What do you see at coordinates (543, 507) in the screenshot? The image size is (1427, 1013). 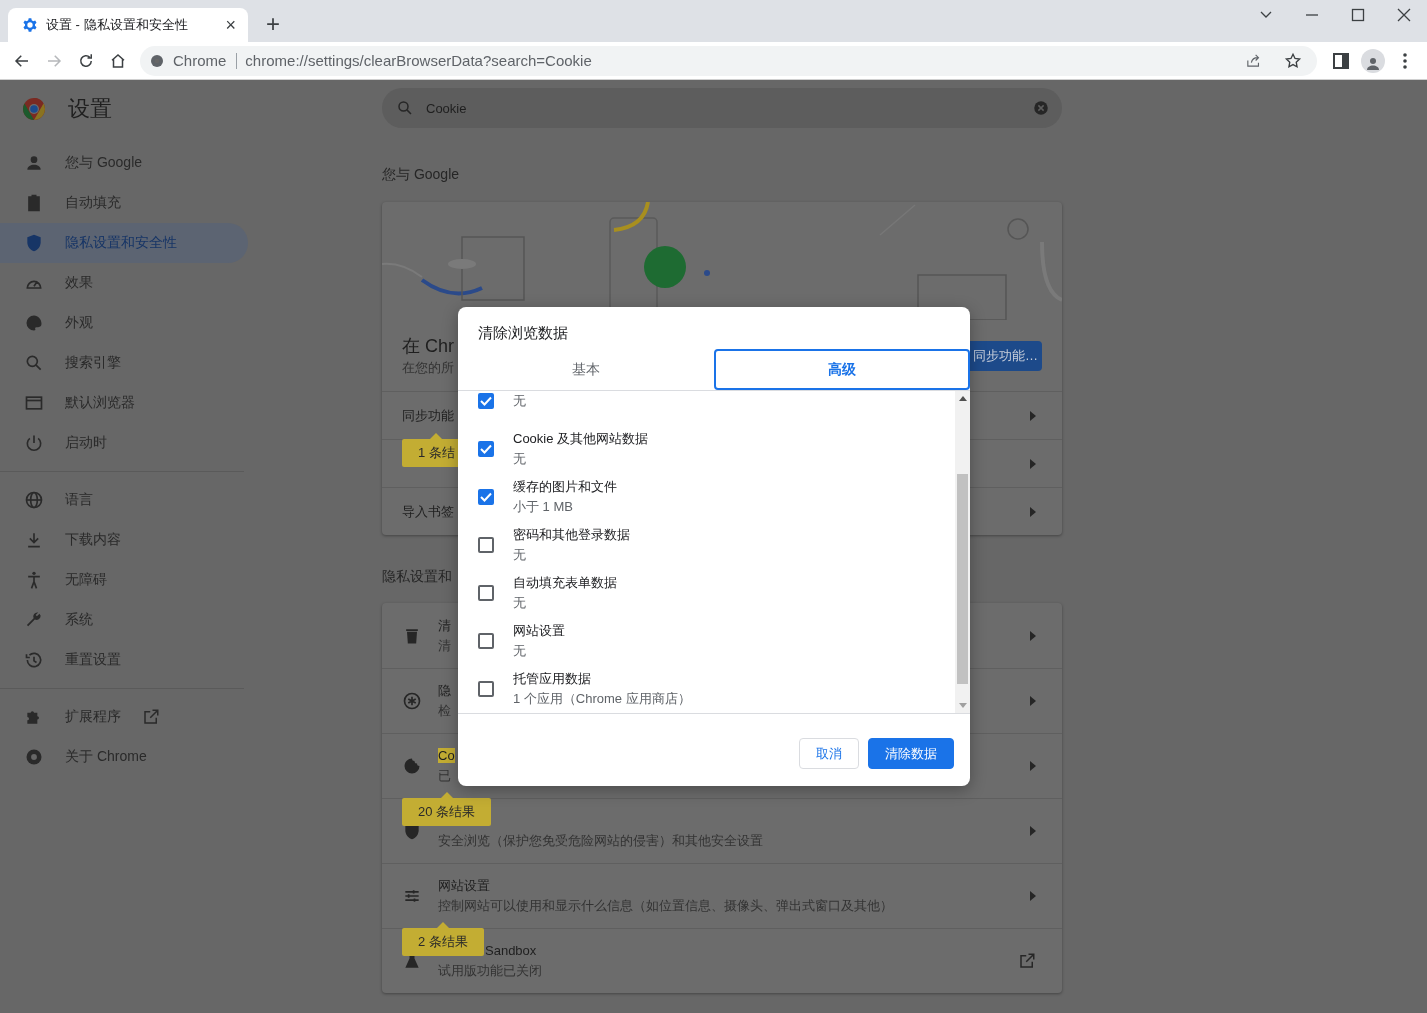 I see `item-detail: 小于 1 MB` at bounding box center [543, 507].